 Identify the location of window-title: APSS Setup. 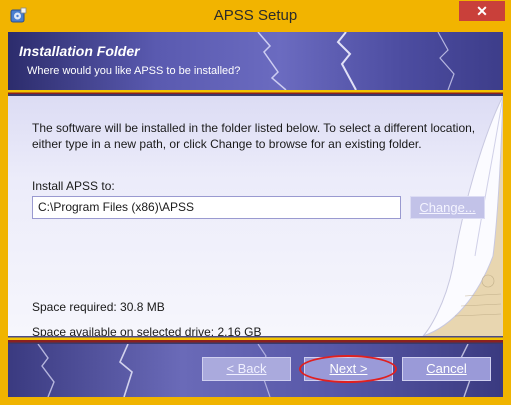
(255, 15).